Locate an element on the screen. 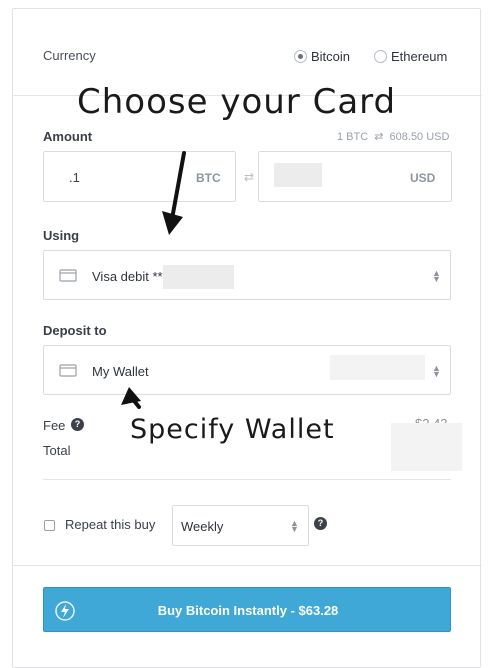  deposit-wallet-select: My Wallet ▲ ▼ is located at coordinates (247, 370).